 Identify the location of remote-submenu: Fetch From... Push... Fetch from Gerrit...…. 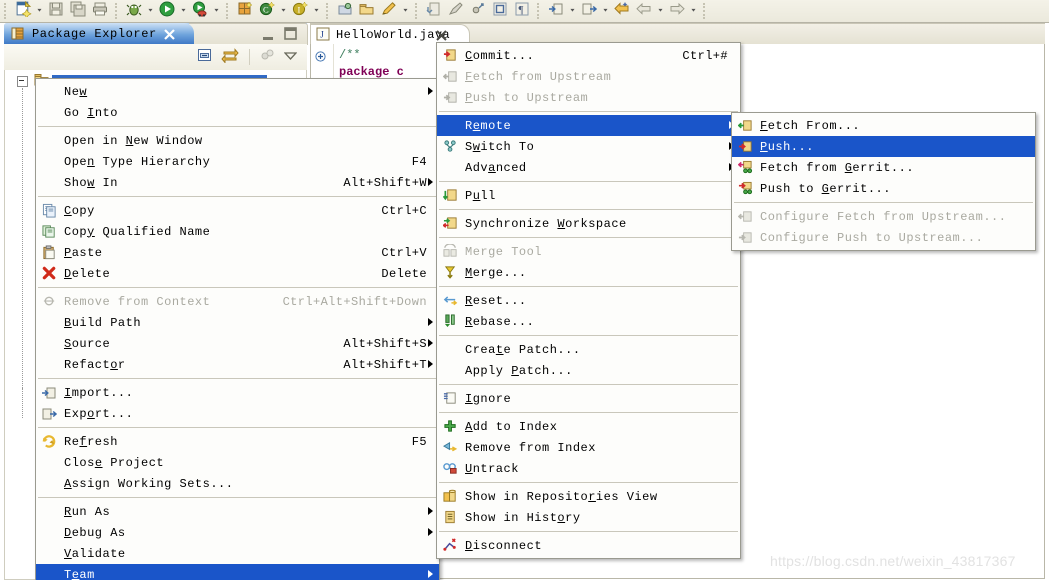
(883, 181).